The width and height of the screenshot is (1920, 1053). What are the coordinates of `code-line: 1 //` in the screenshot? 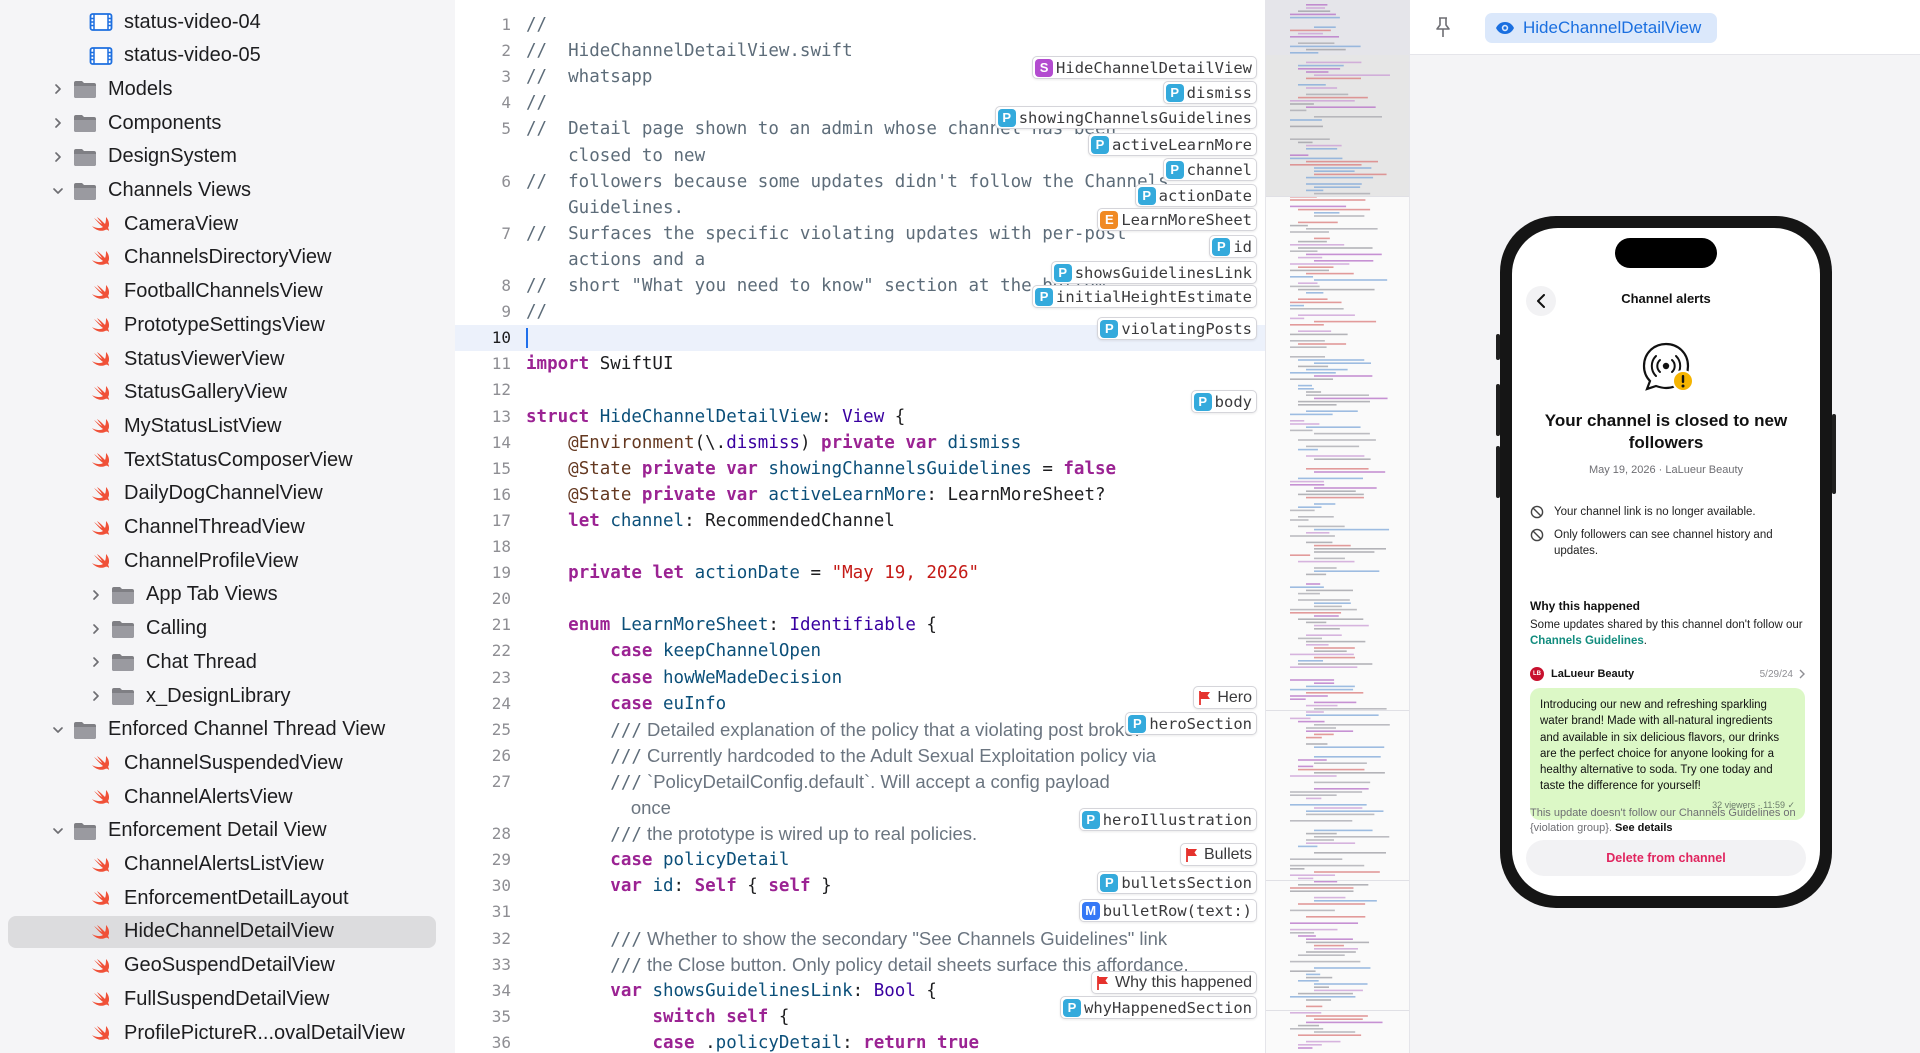 It's located at (860, 25).